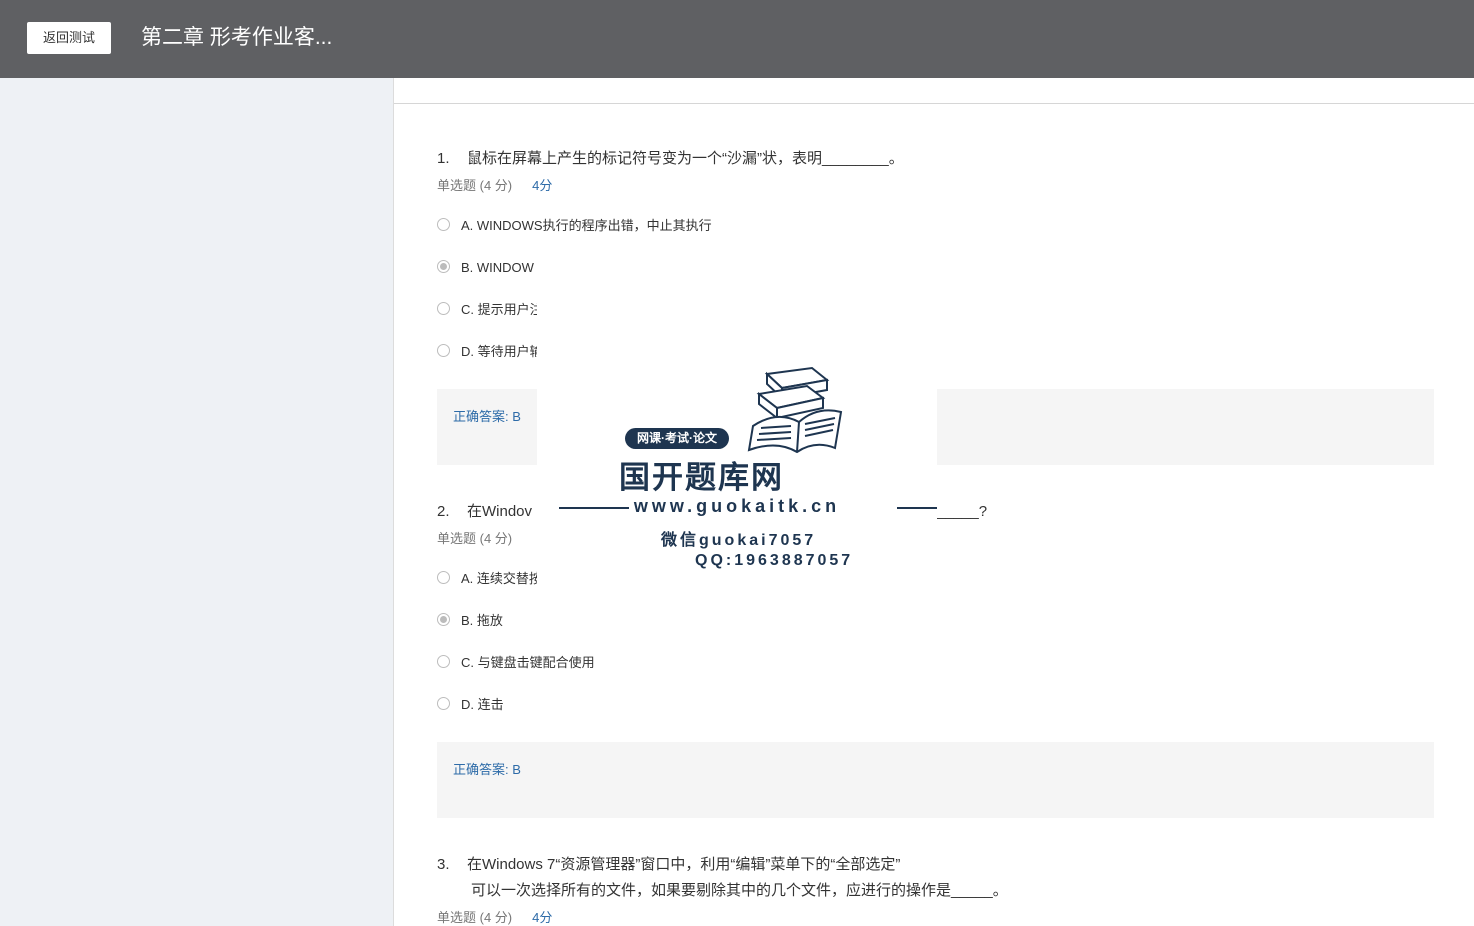 This screenshot has width=1474, height=926. Describe the element at coordinates (937, 865) in the screenshot. I see `question-title: 3. 在Windows 7“资源管理器”窗口中，利用“编辑”菜单下的“全部选定”` at that location.